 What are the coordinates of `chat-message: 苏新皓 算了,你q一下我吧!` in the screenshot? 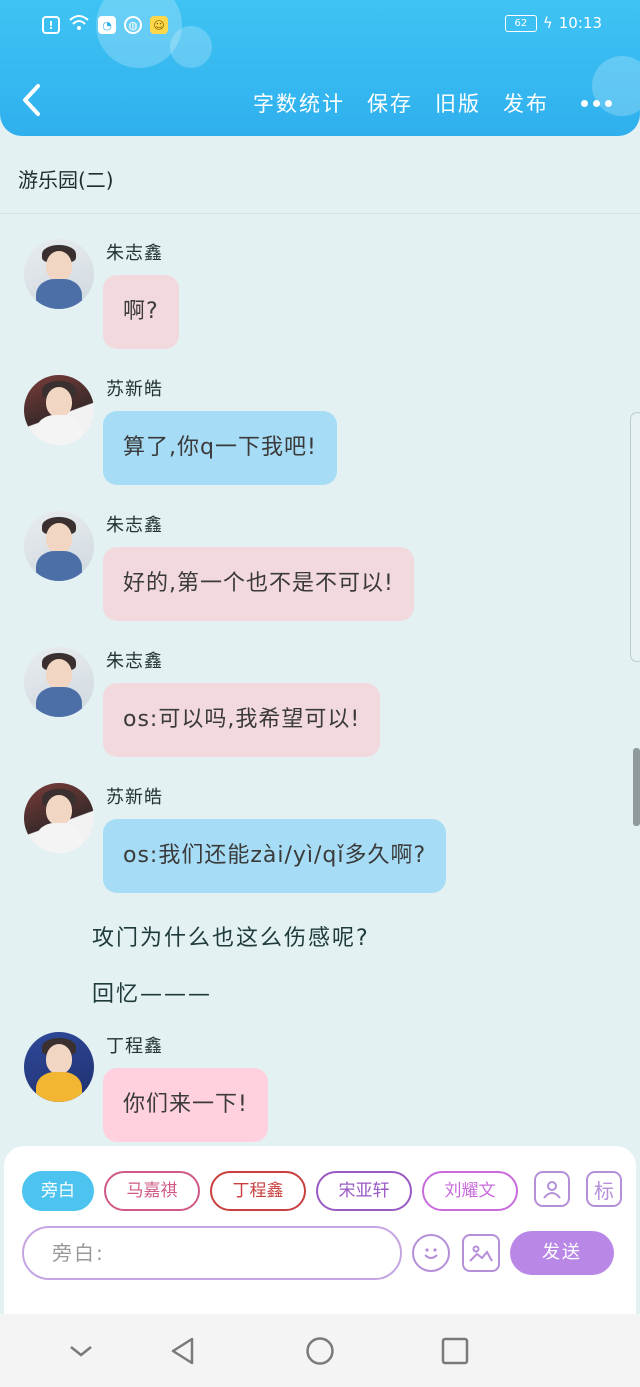 It's located at (320, 431).